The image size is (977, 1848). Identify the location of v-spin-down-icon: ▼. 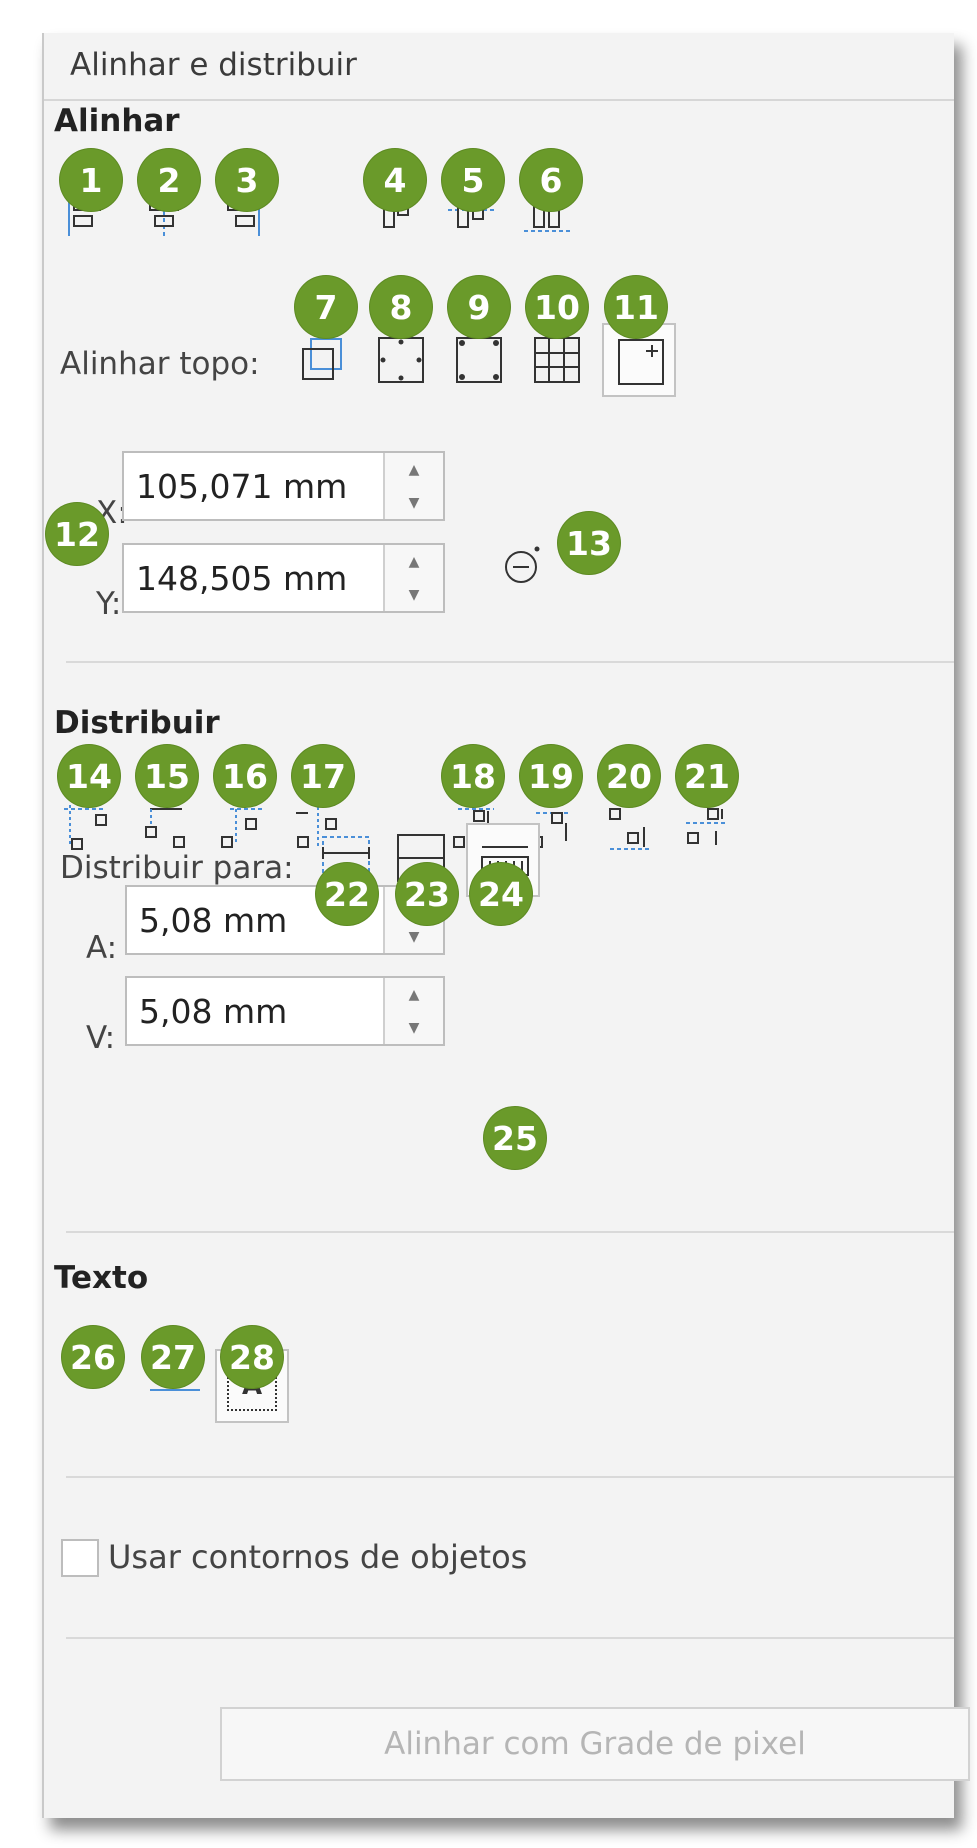
(414, 1027).